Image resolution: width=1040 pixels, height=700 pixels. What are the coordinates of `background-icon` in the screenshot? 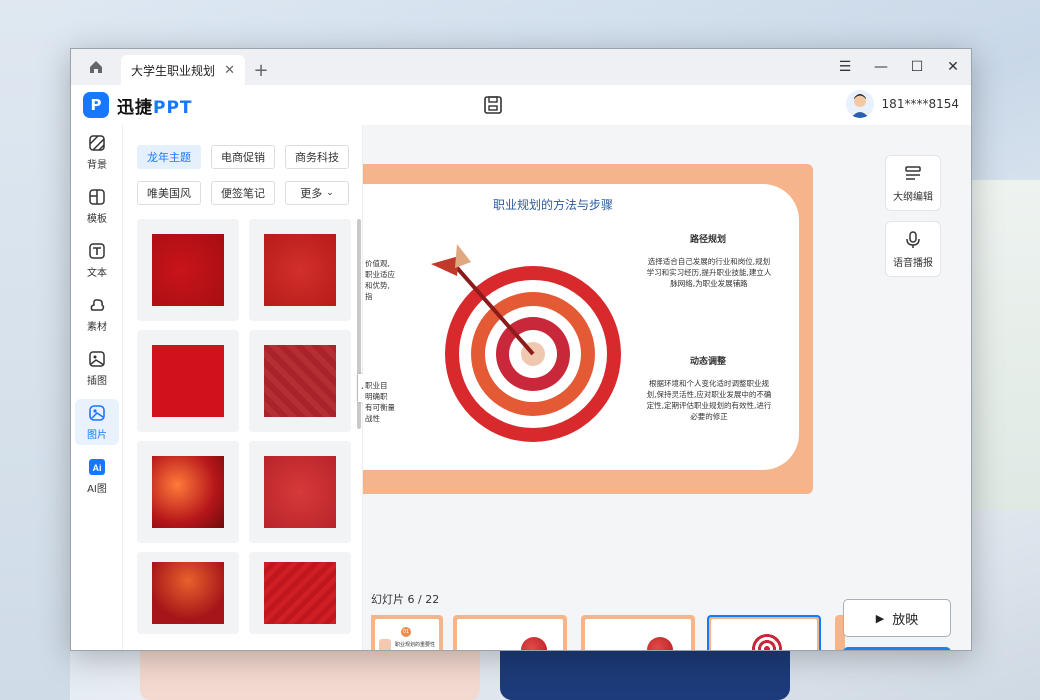 It's located at (97, 142).